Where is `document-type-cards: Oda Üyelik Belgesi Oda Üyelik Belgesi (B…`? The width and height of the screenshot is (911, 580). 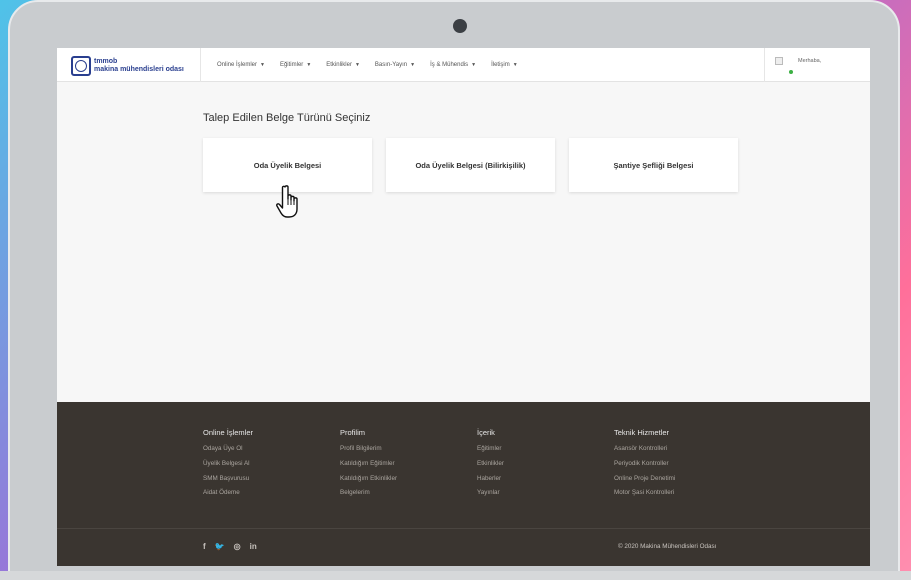 document-type-cards: Oda Üyelik Belgesi Oda Üyelik Belgesi (B… is located at coordinates (477, 165).